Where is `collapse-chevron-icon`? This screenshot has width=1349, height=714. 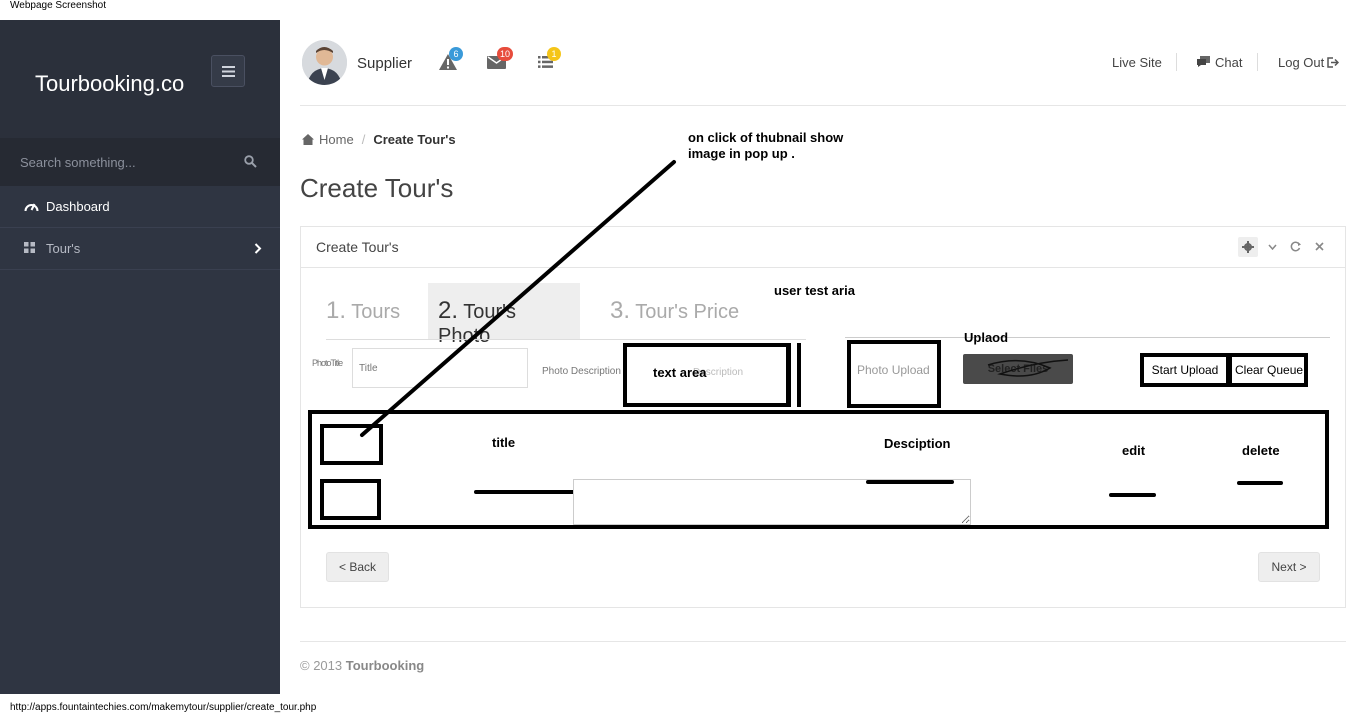 collapse-chevron-icon is located at coordinates (1272, 247).